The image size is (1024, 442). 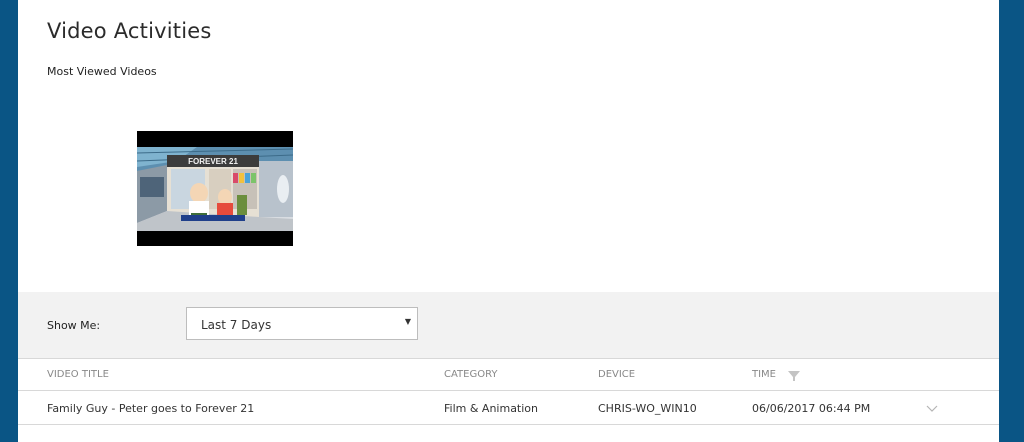 What do you see at coordinates (508, 325) in the screenshot?
I see `filter-bar: Show Me: Last 7 Days ▼` at bounding box center [508, 325].